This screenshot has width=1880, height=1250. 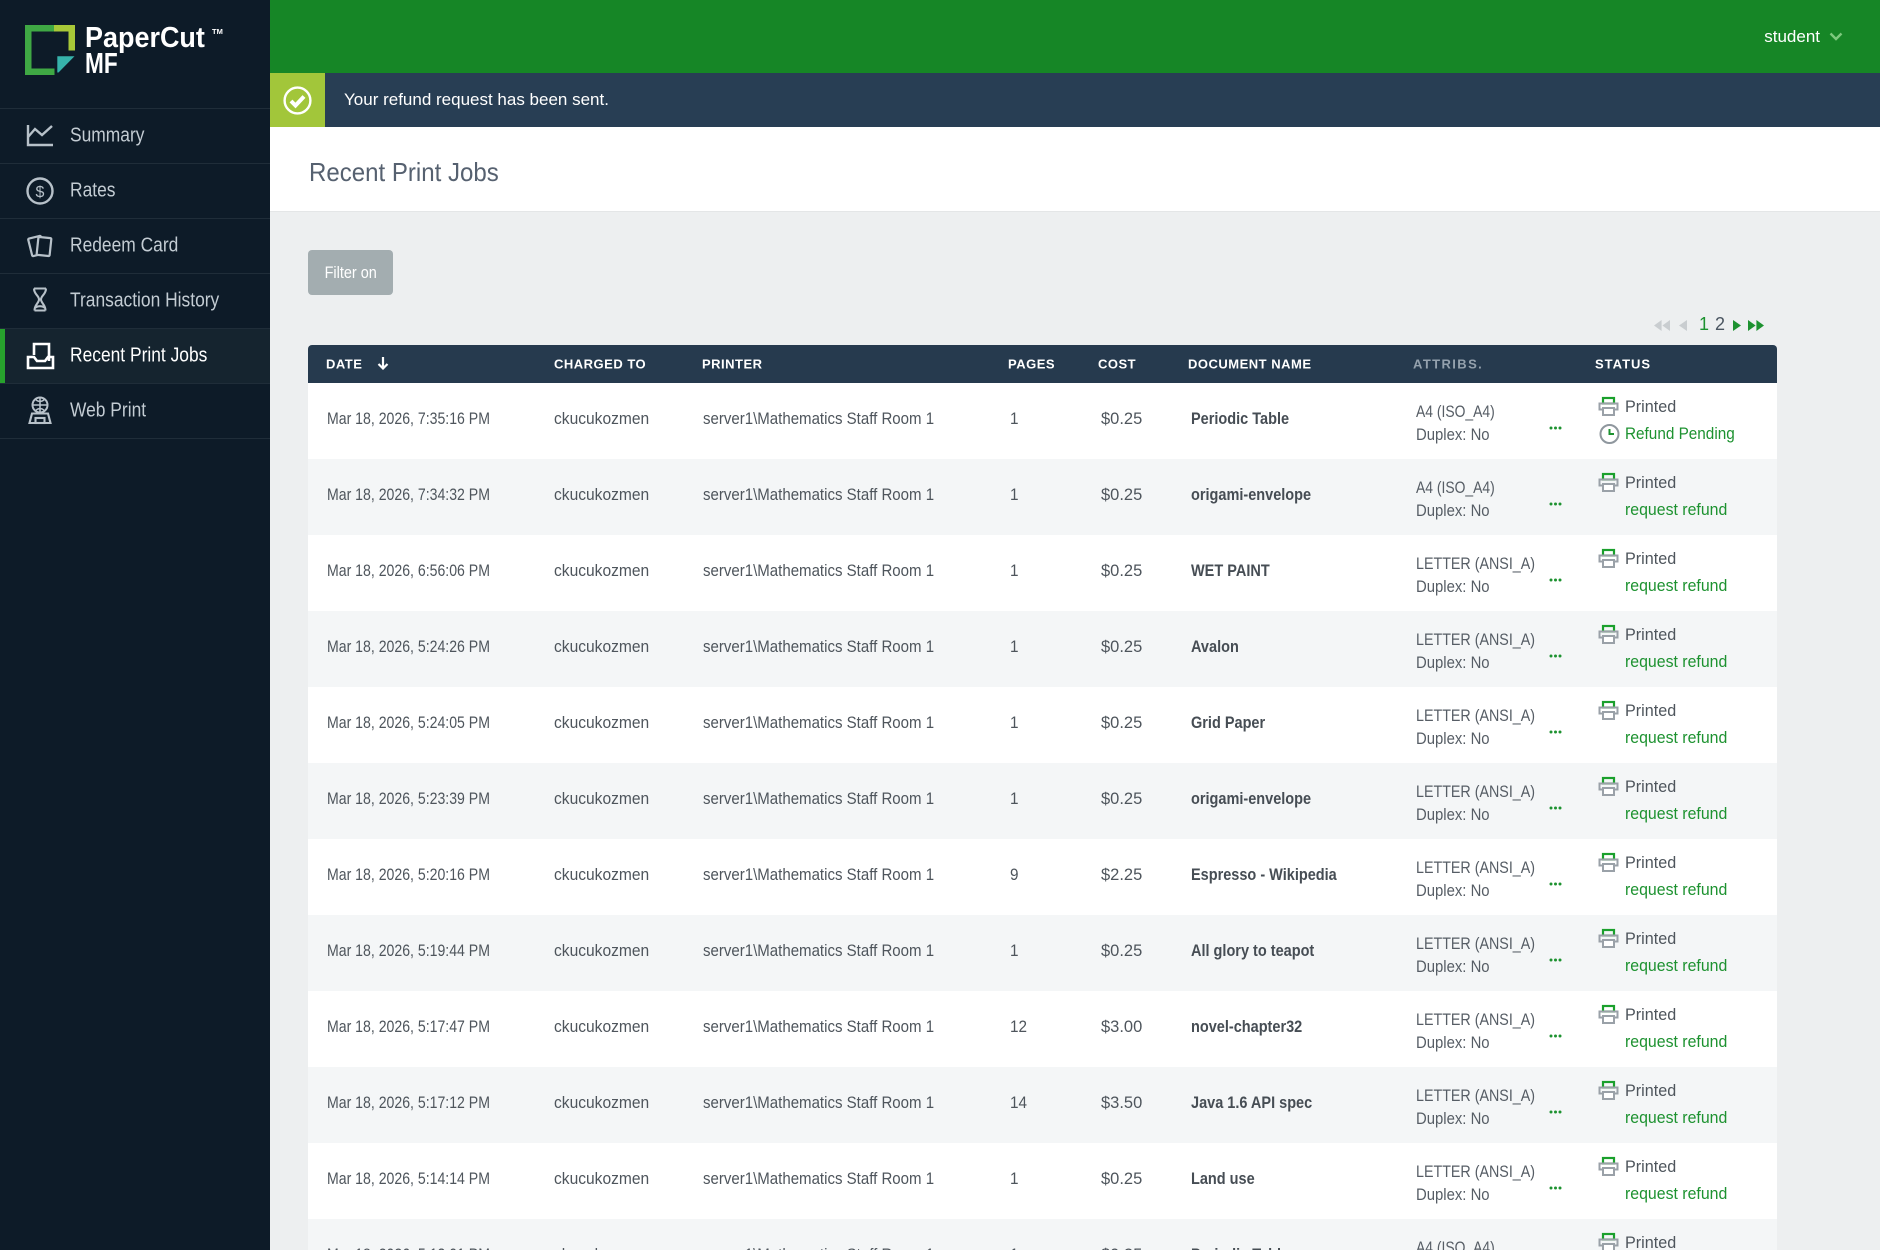 What do you see at coordinates (101, 60) in the screenshot?
I see `svg-text: MF` at bounding box center [101, 60].